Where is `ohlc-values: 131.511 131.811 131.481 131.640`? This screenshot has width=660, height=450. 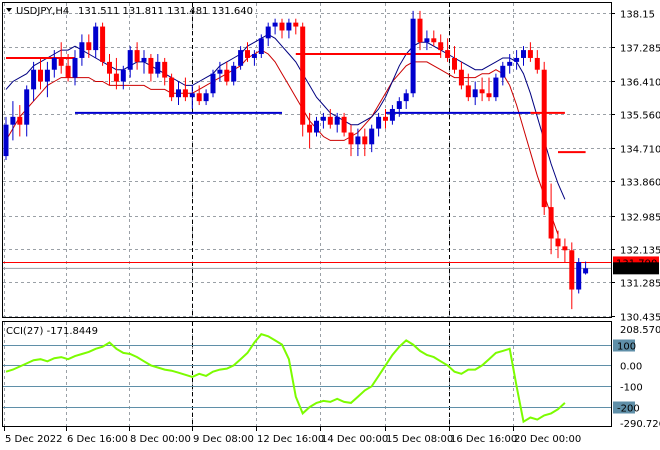
ohlc-values: 131.511 131.811 131.481 131.640 is located at coordinates (165, 11).